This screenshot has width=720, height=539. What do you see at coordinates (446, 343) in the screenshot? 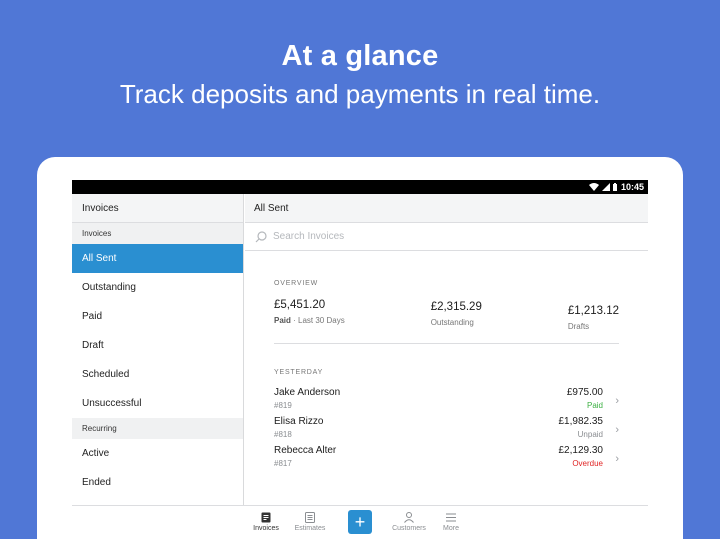
I see `divider` at bounding box center [446, 343].